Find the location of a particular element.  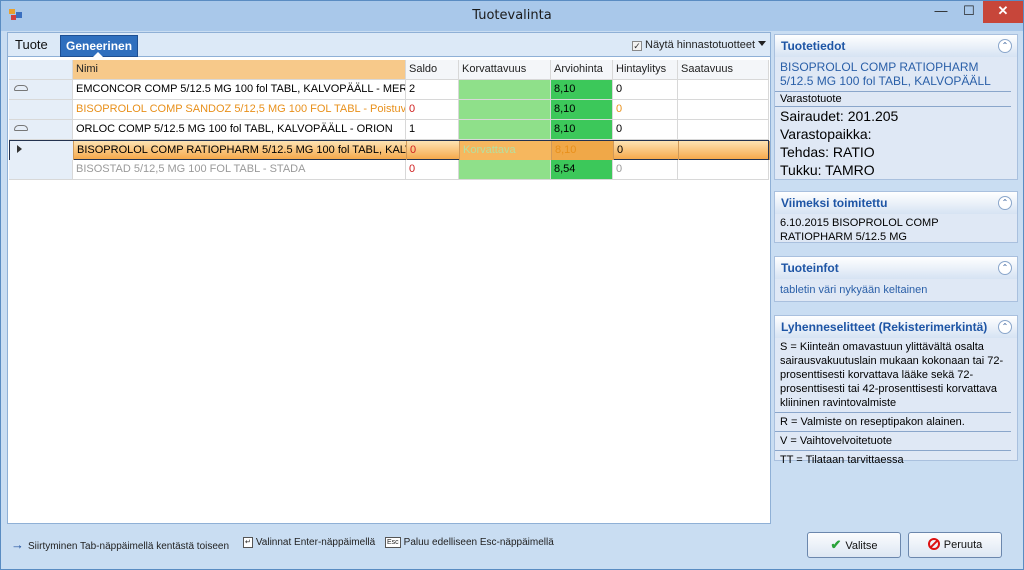

options-dropdown-icon is located at coordinates (762, 43).